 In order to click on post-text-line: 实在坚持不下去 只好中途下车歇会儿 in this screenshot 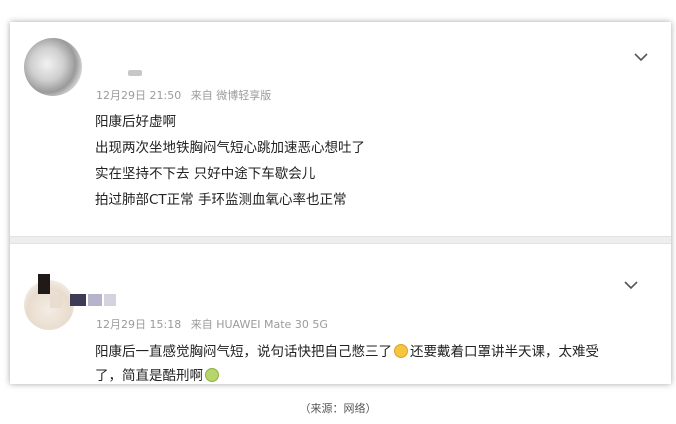, I will do `click(205, 174)`.